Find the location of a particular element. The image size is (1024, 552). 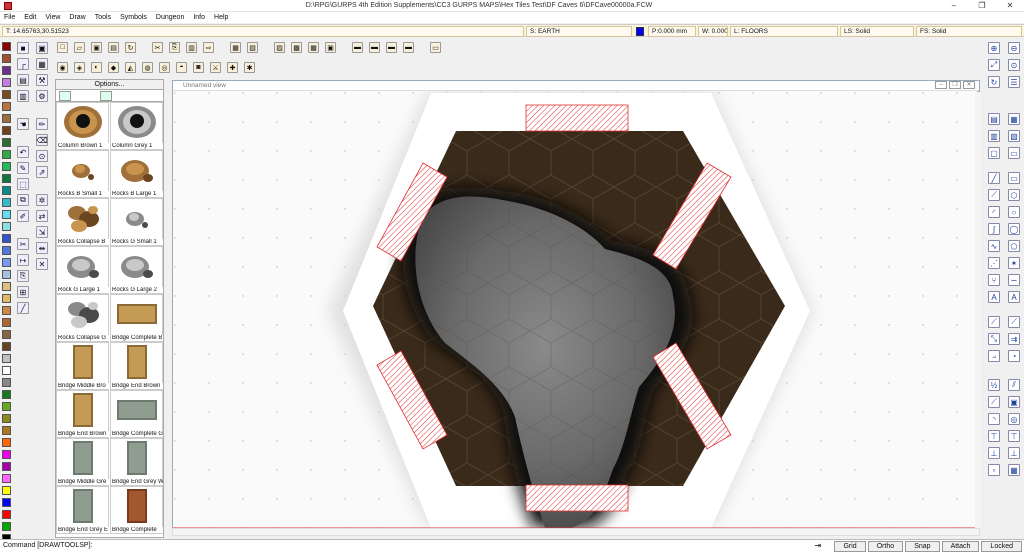

mirror-icon: ⇹ is located at coordinates (42, 248).